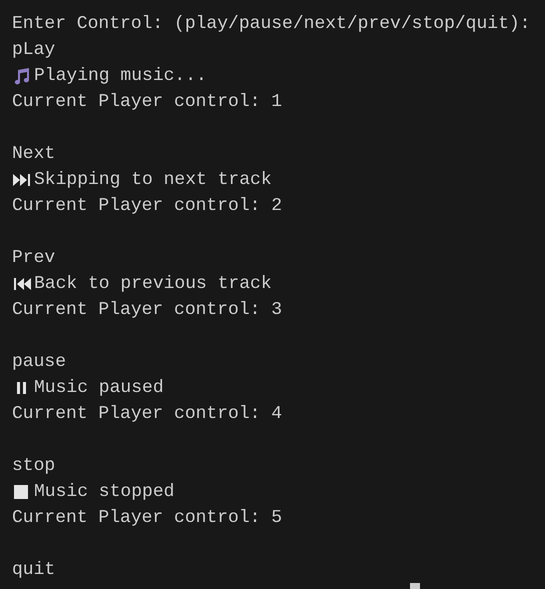 The height and width of the screenshot is (589, 545). Describe the element at coordinates (104, 492) in the screenshot. I see `output-text: Music stopped` at that location.